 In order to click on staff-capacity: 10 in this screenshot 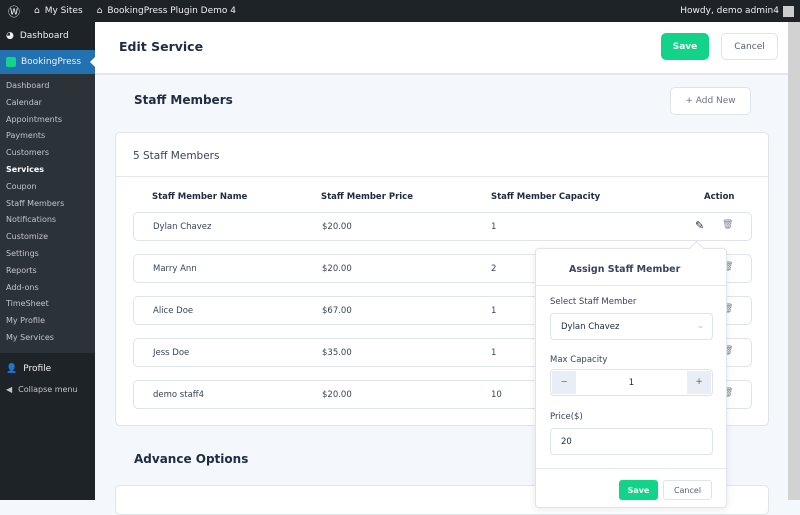, I will do `click(496, 395)`.